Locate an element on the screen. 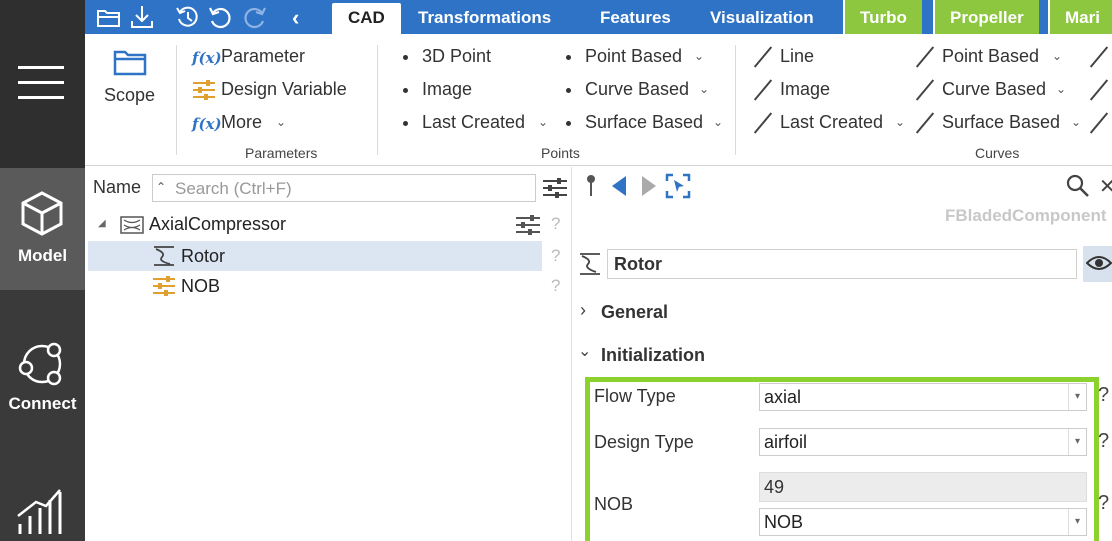 The height and width of the screenshot is (541, 1112). history-icon is located at coordinates (188, 17).